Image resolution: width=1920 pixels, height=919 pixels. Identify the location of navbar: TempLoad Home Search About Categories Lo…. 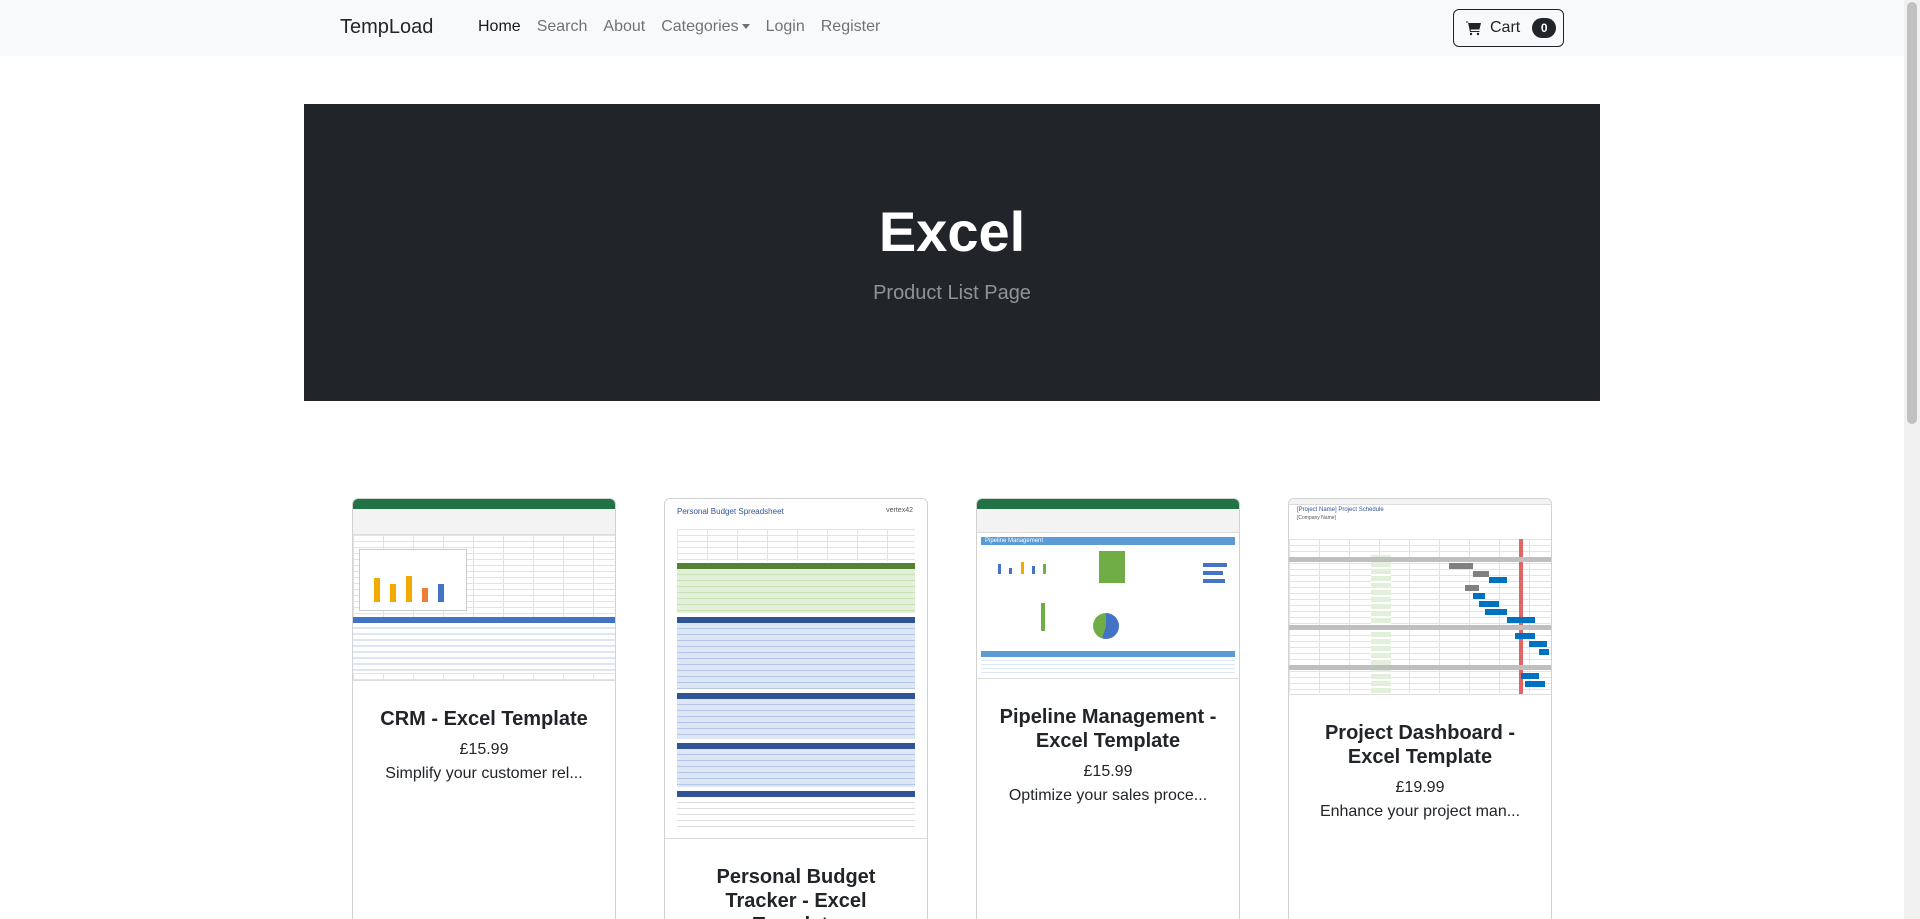
(952, 28).